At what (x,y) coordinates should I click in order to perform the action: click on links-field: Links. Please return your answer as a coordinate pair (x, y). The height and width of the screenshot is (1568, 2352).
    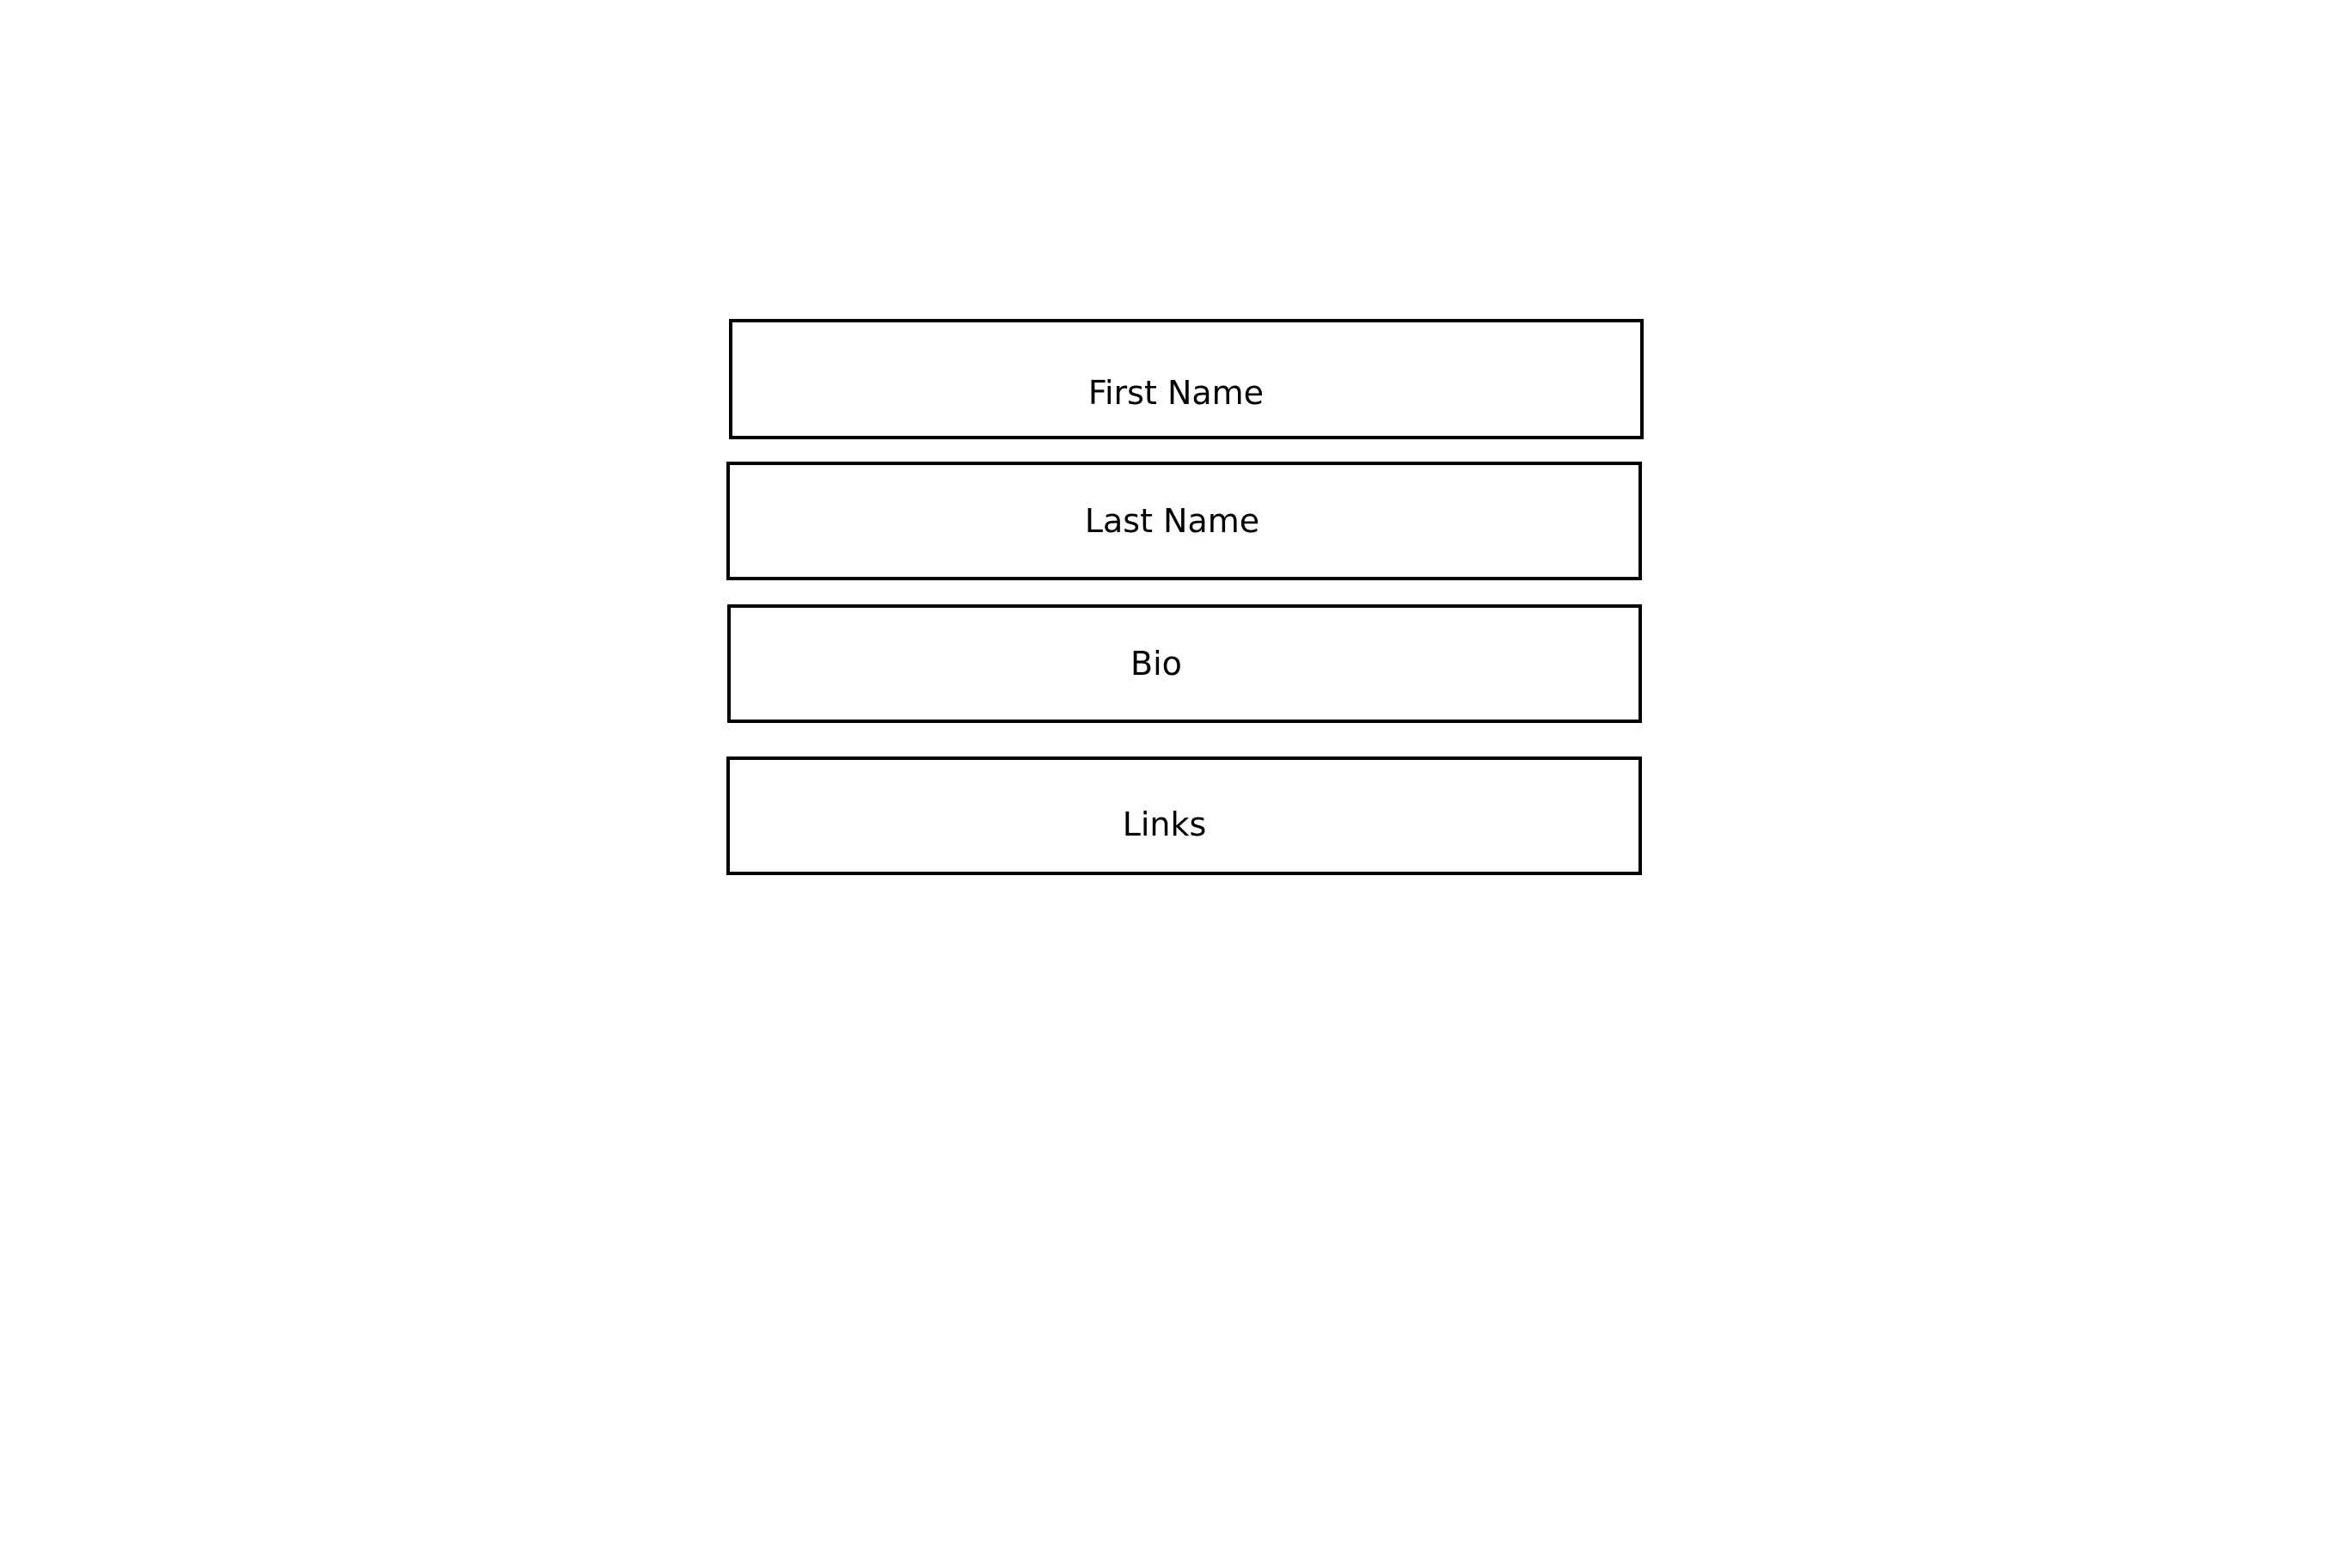
    Looking at the image, I should click on (1184, 815).